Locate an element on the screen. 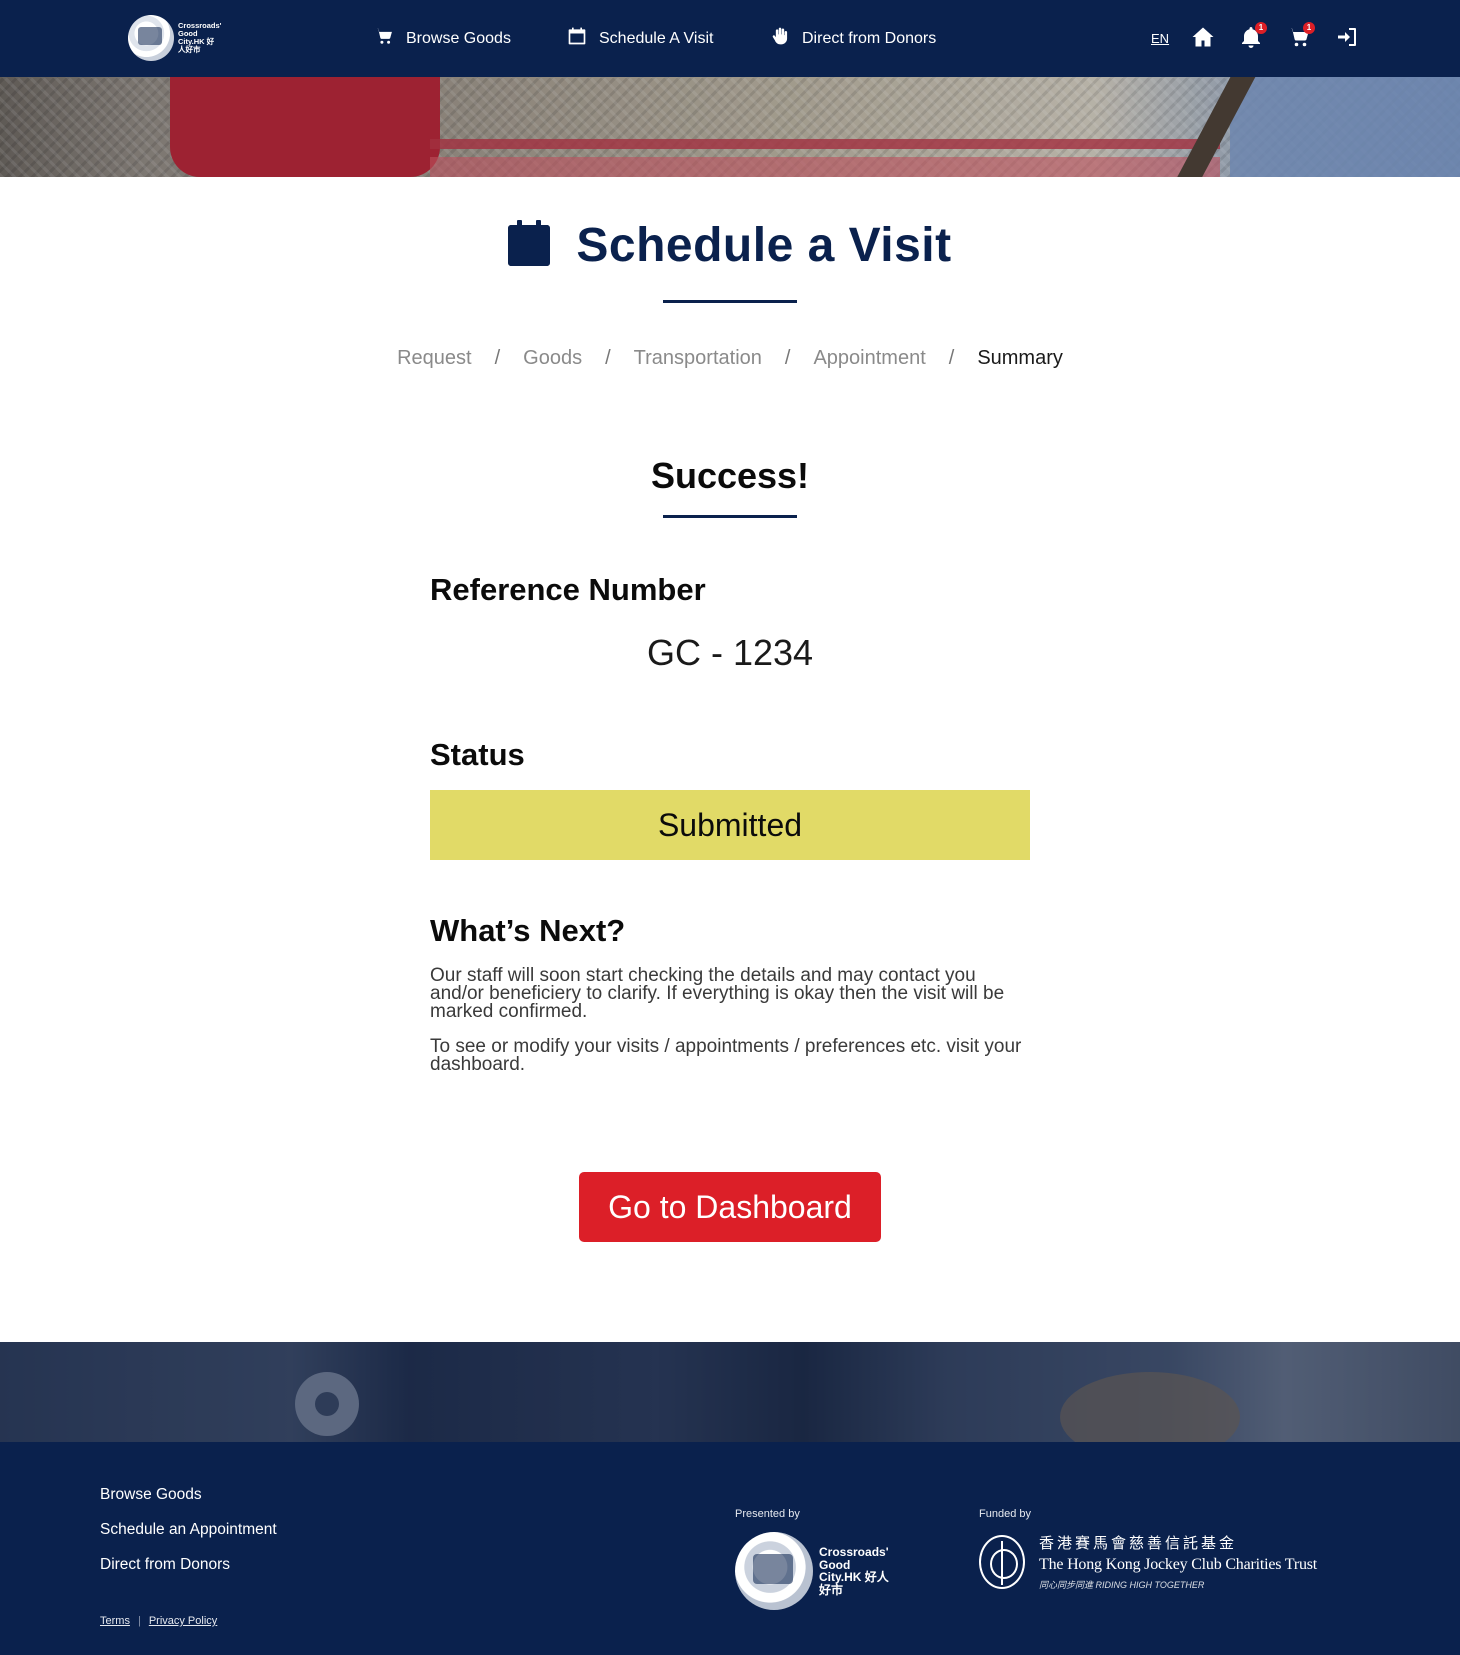 The height and width of the screenshot is (1655, 1460). reference-number-value: GC - 1234 is located at coordinates (730, 652).